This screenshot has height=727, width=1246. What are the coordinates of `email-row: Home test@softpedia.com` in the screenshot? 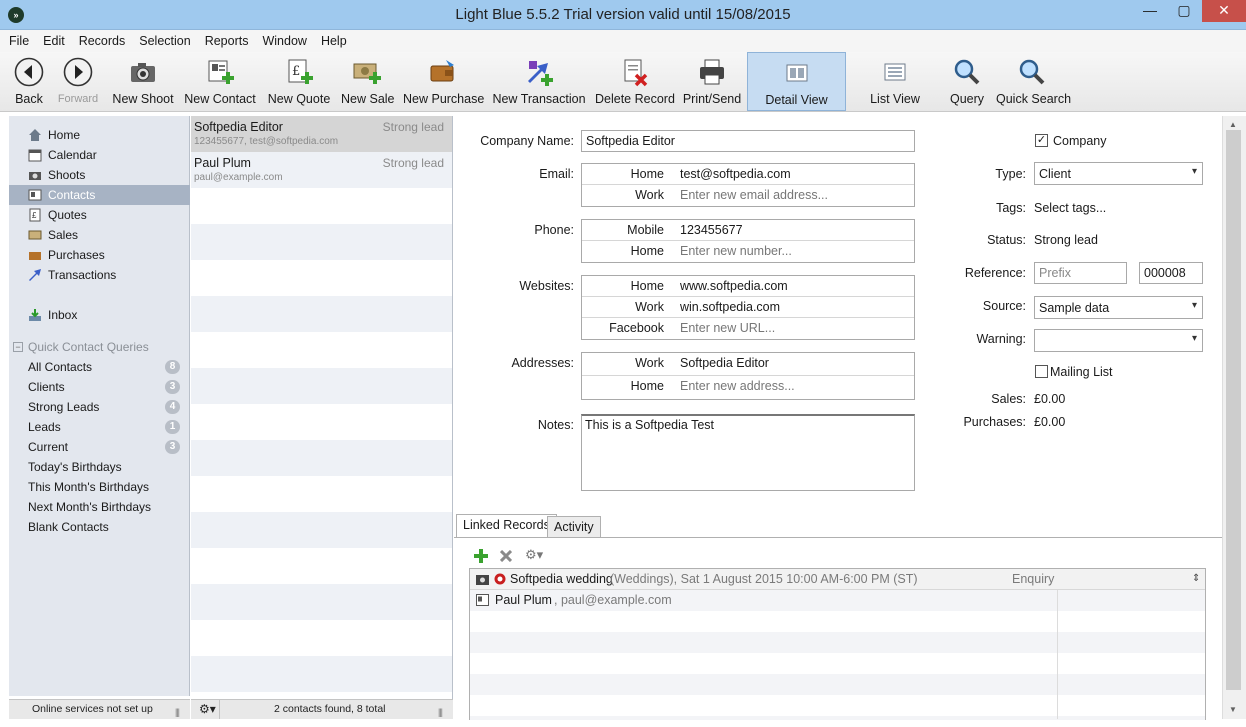 It's located at (748, 174).